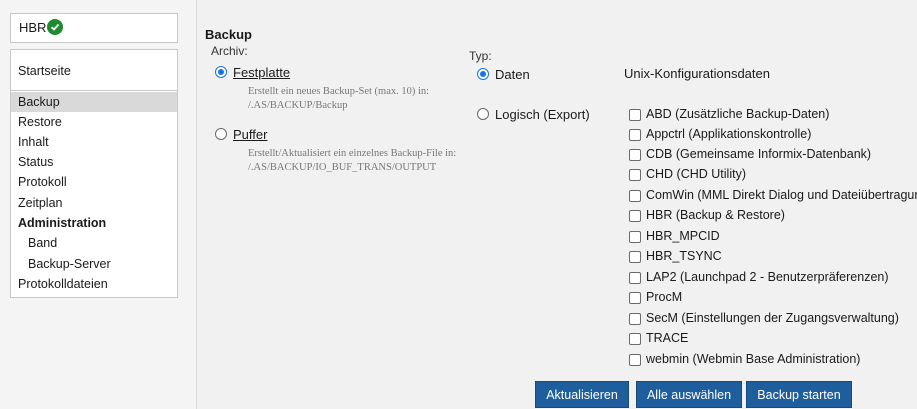 This screenshot has height=409, width=917. Describe the element at coordinates (759, 154) in the screenshot. I see `checkbox-label: CDB (Gemeinsame Informix-Datenbank)` at that location.